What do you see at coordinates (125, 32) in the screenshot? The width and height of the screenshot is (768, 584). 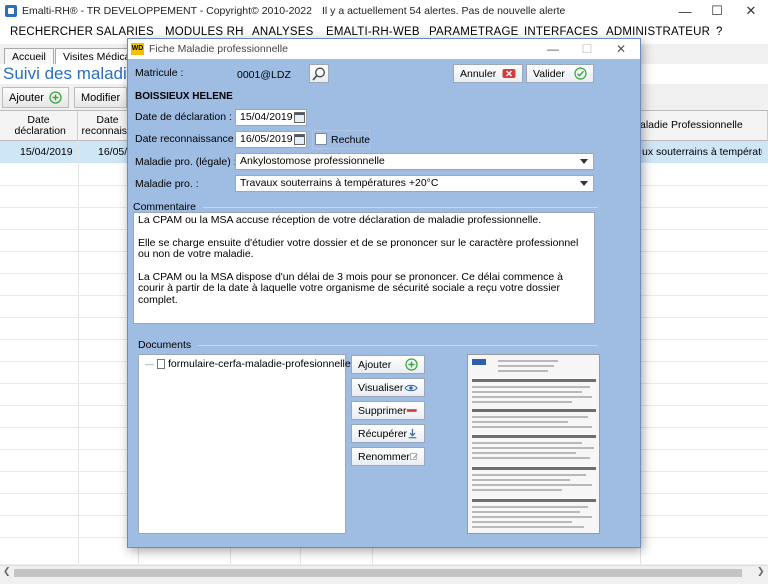 I see `menu-salaries: SALARIES` at bounding box center [125, 32].